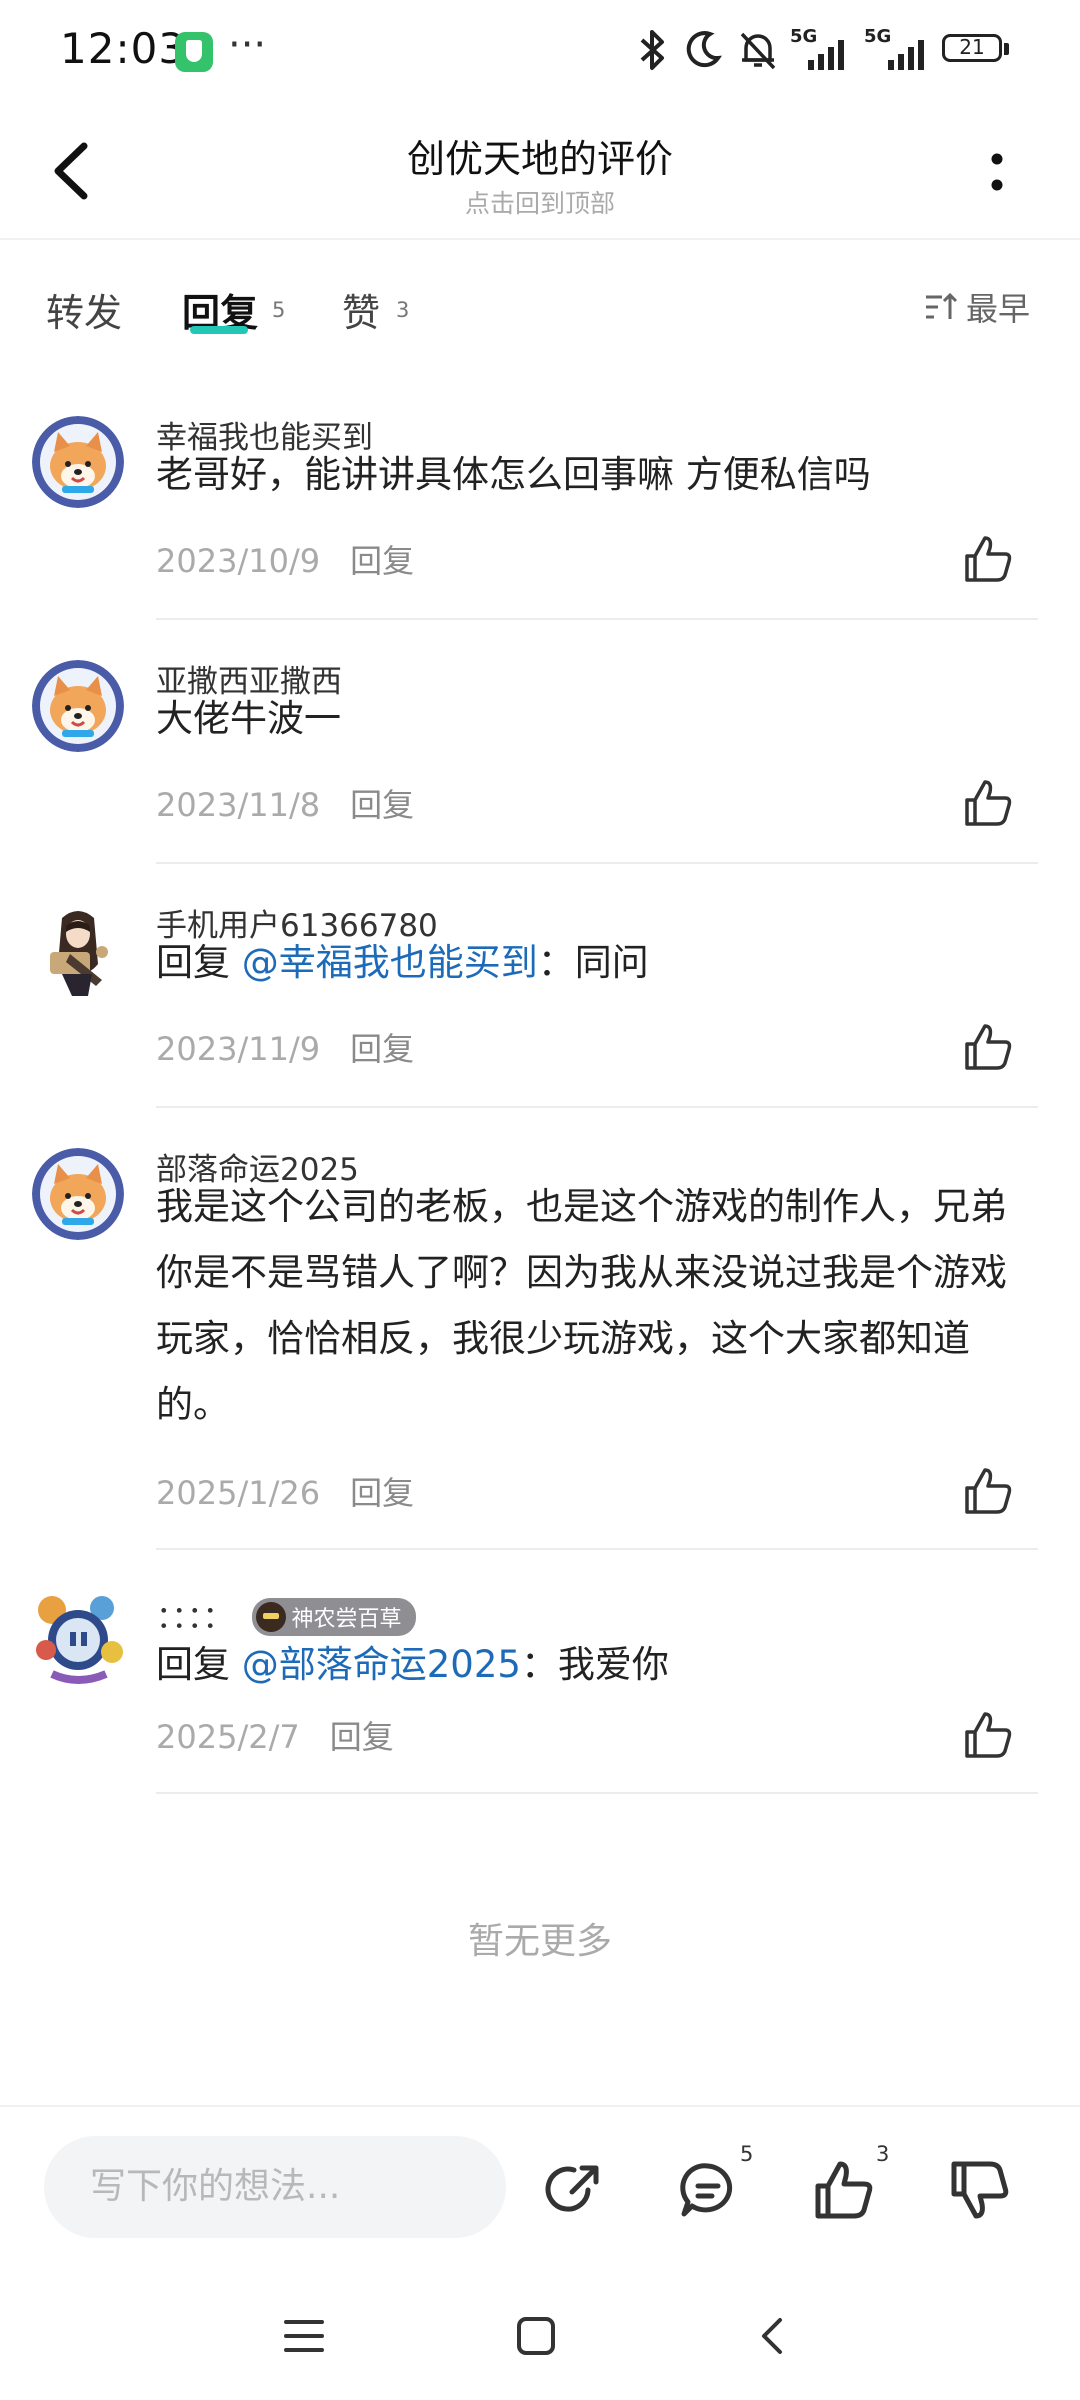 This screenshot has height=2400, width=1080. Describe the element at coordinates (942, 305) in the screenshot. I see `sort-icon` at that location.